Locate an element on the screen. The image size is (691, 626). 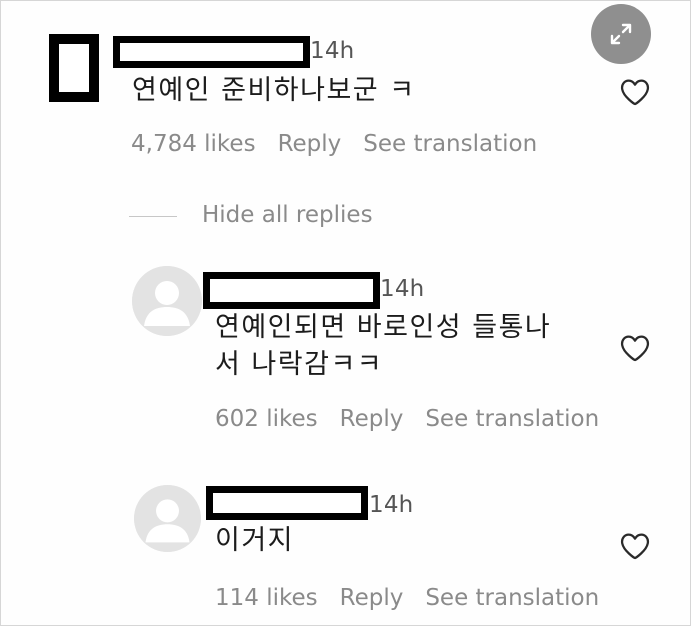
comment-text: 연예인 준비하나보군 ㅋ is located at coordinates (274, 90).